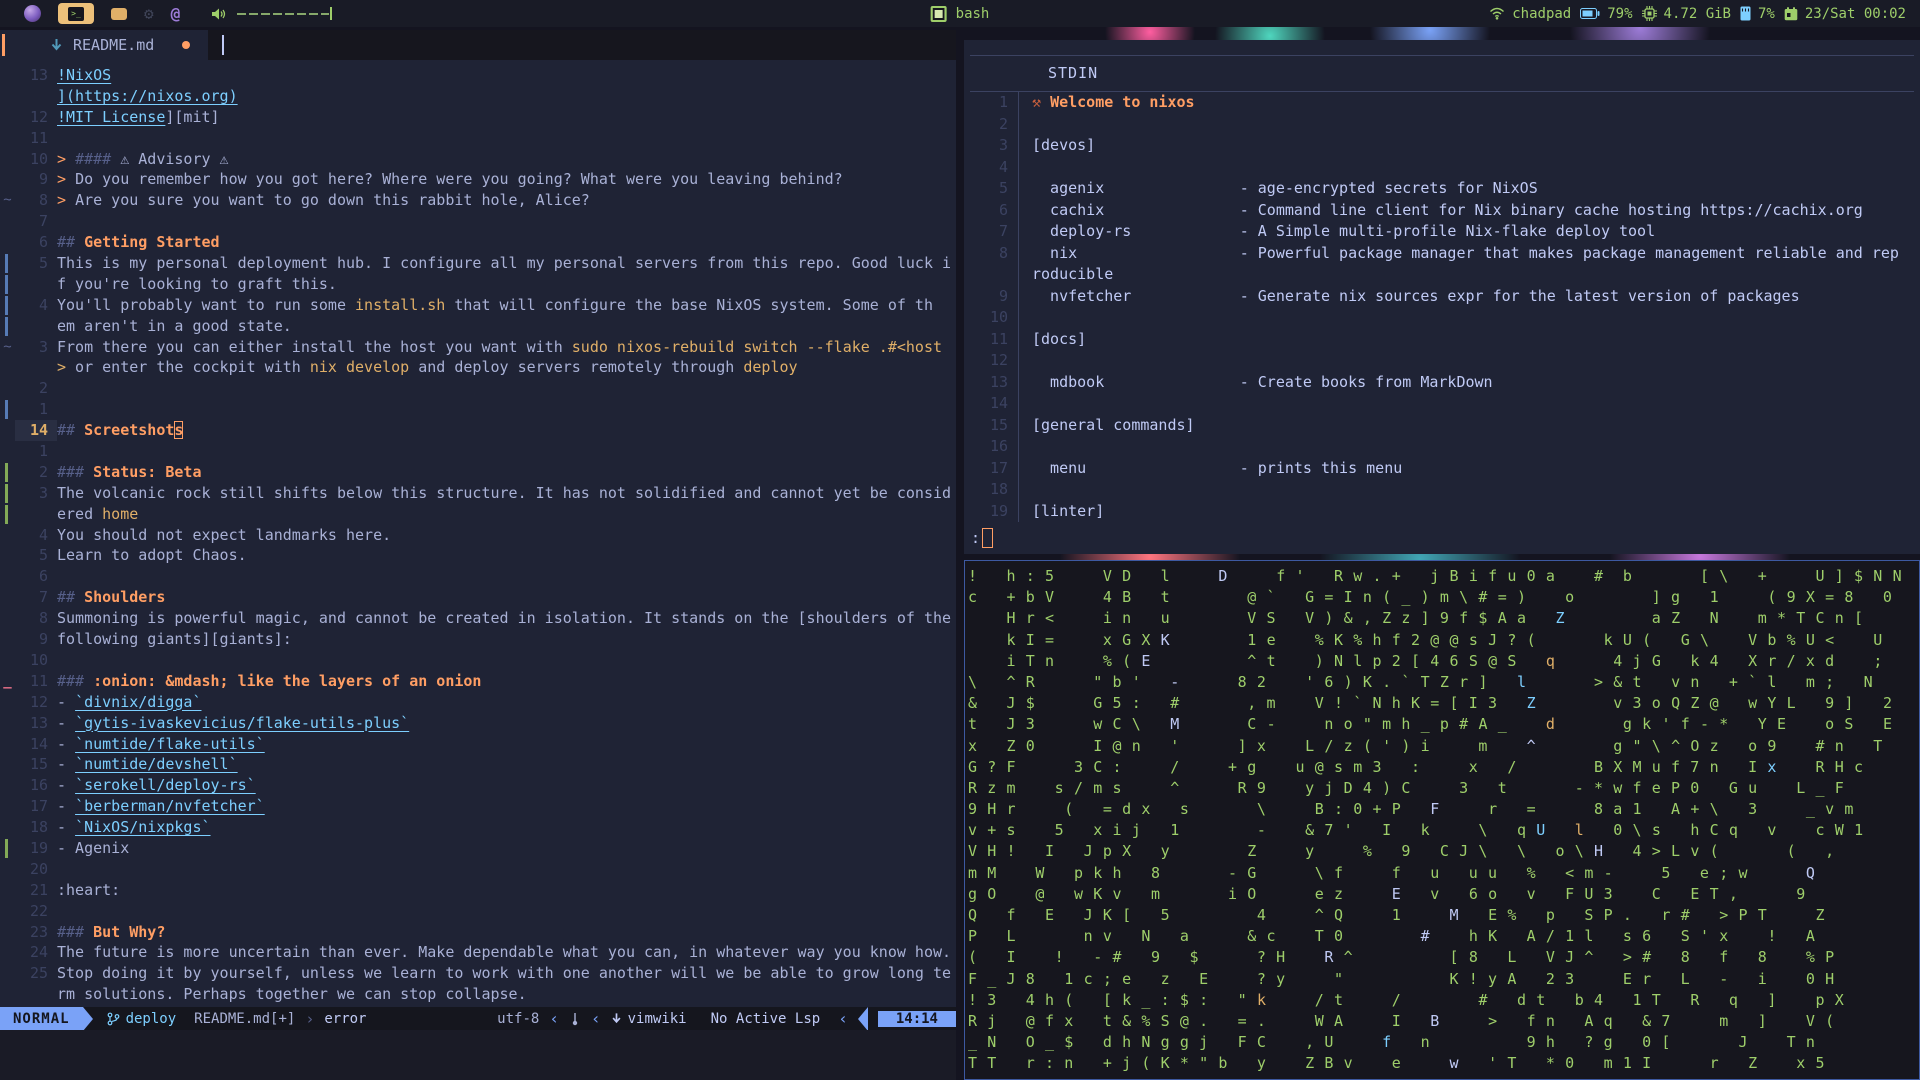 Image resolution: width=1920 pixels, height=1080 pixels. Describe the element at coordinates (43, 451) in the screenshot. I see `line-number: 1` at that location.